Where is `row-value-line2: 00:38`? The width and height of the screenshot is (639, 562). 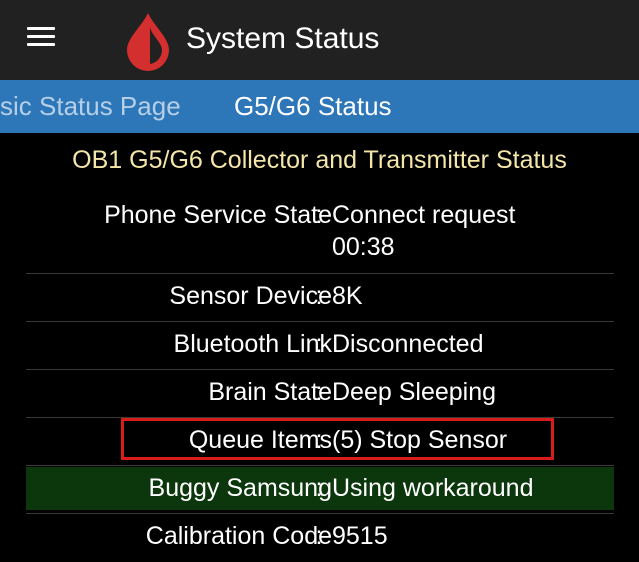
row-value-line2: 00:38 is located at coordinates (363, 247).